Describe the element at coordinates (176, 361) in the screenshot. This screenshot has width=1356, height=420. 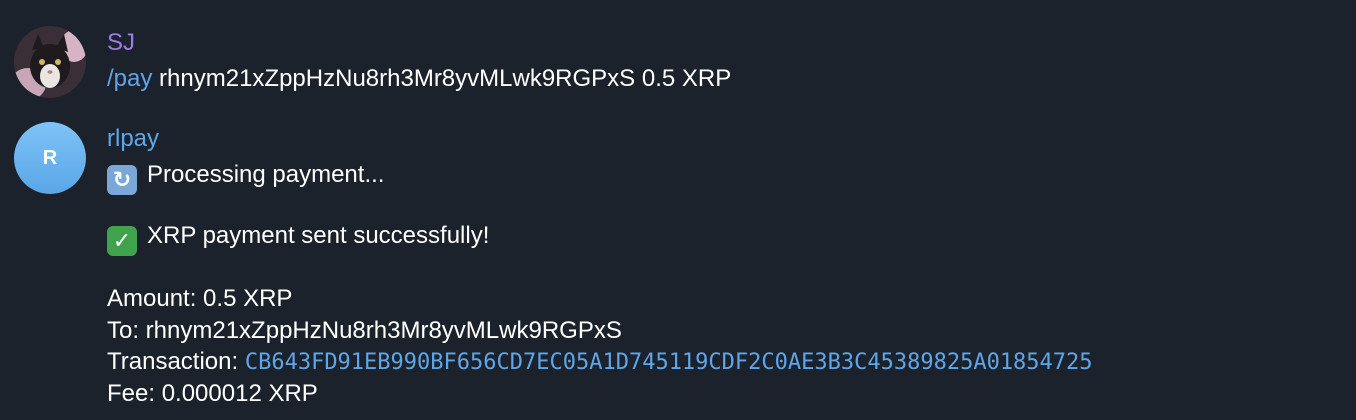
I see `transaction-label: Transaction:` at that location.